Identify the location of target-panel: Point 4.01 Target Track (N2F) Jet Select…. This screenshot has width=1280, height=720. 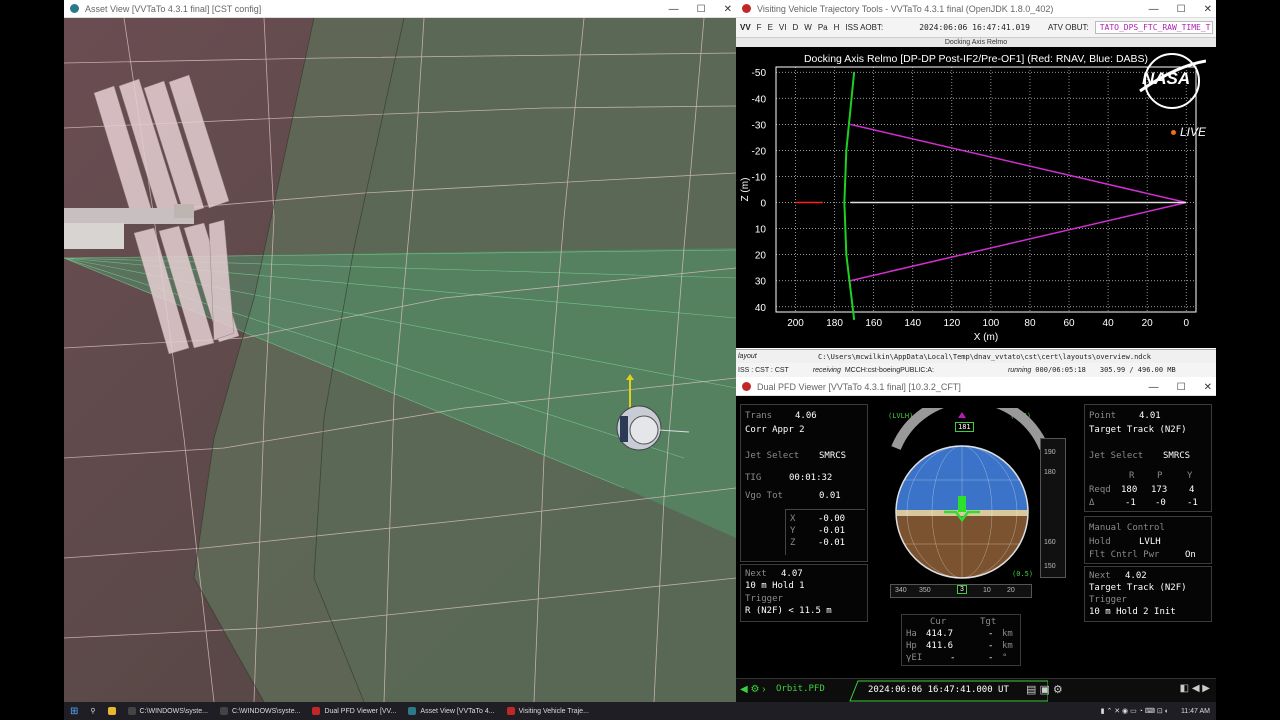
(1148, 458).